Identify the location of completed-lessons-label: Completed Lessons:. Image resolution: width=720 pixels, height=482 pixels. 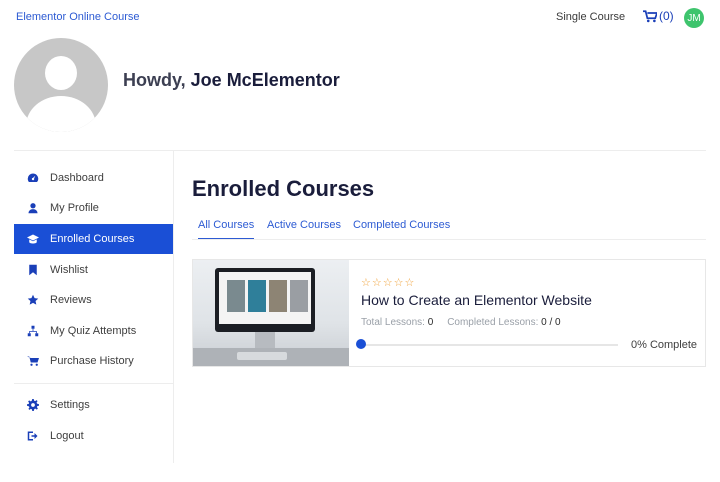
(493, 322).